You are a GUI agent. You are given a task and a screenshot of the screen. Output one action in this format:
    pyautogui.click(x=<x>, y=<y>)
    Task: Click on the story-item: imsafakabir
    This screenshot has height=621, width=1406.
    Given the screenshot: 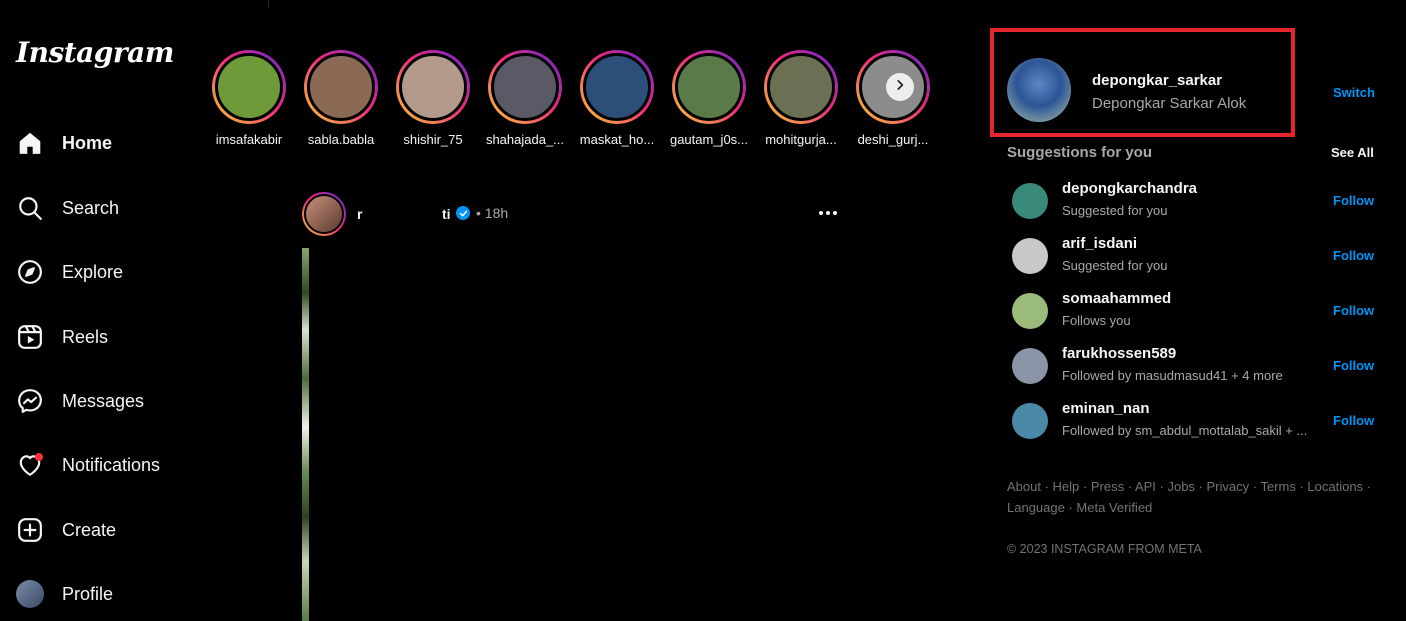 What is the action you would take?
    pyautogui.click(x=249, y=98)
    